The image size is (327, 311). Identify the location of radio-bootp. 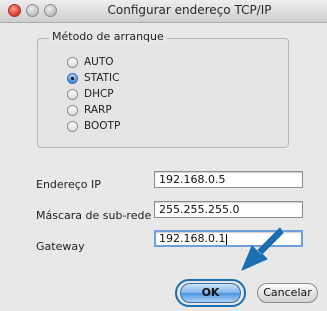
(72, 126).